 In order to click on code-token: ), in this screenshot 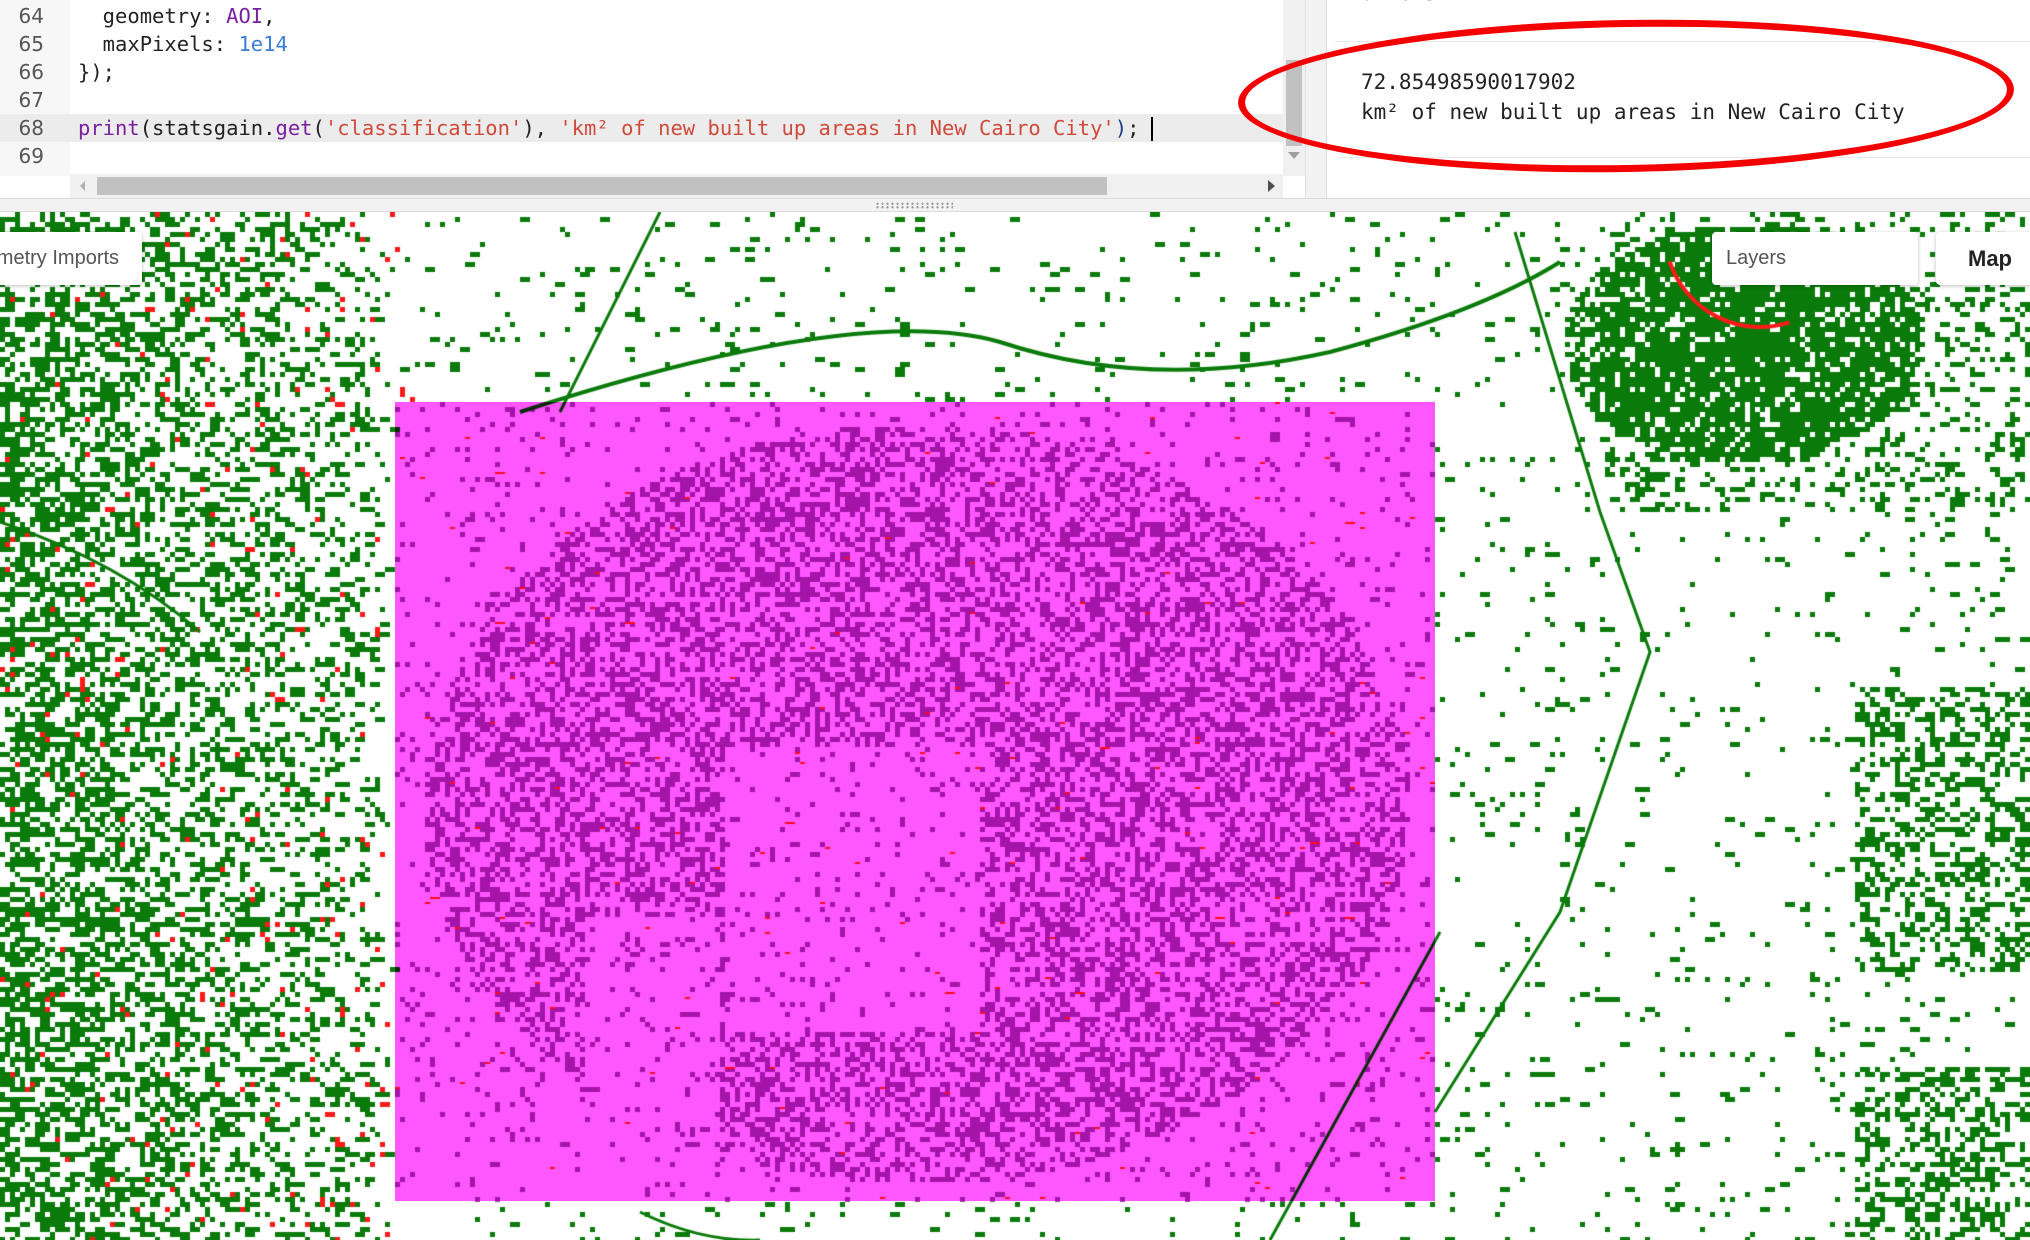, I will do `click(541, 128)`.